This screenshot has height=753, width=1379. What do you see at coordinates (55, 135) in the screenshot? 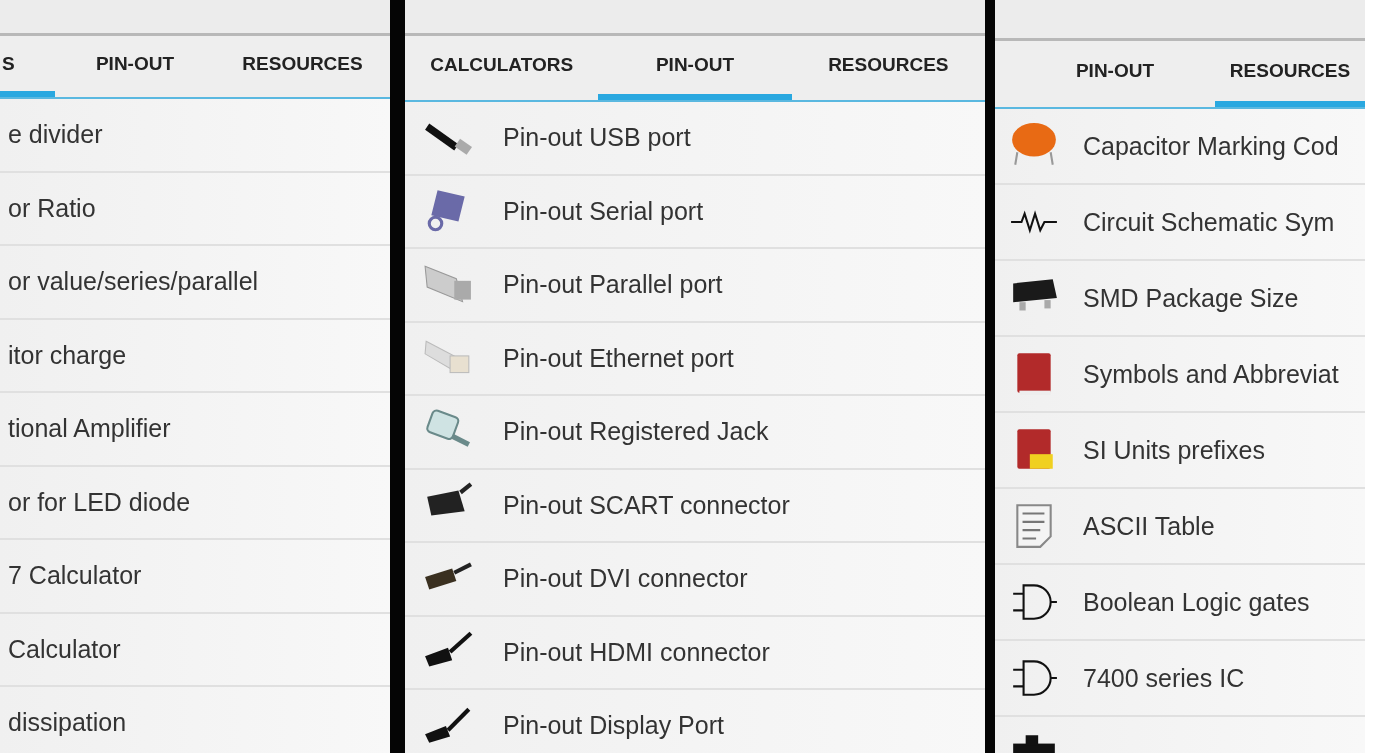
I see `item-label: e divider` at bounding box center [55, 135].